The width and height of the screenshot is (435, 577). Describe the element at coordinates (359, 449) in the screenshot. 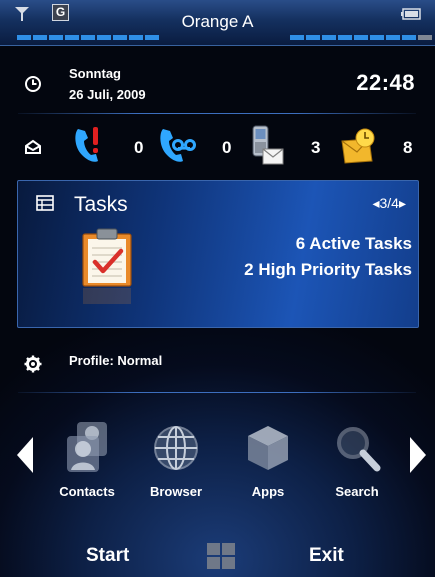

I see `magnifier-icon` at that location.